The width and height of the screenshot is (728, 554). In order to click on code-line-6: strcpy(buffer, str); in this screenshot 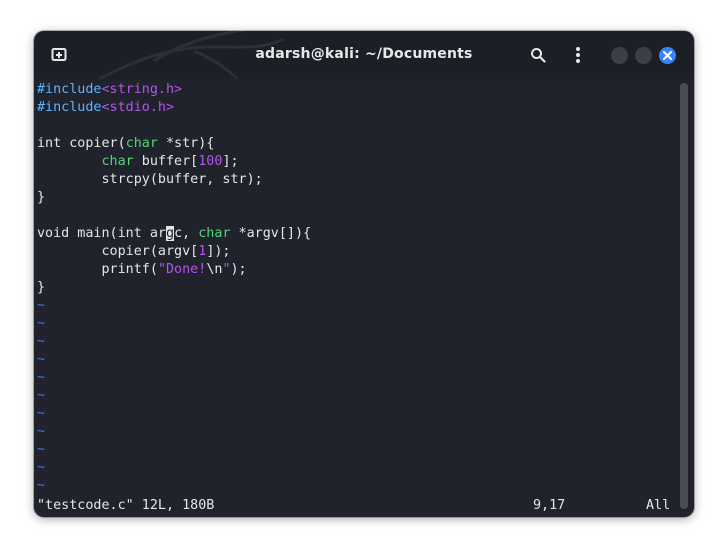, I will do `click(150, 179)`.